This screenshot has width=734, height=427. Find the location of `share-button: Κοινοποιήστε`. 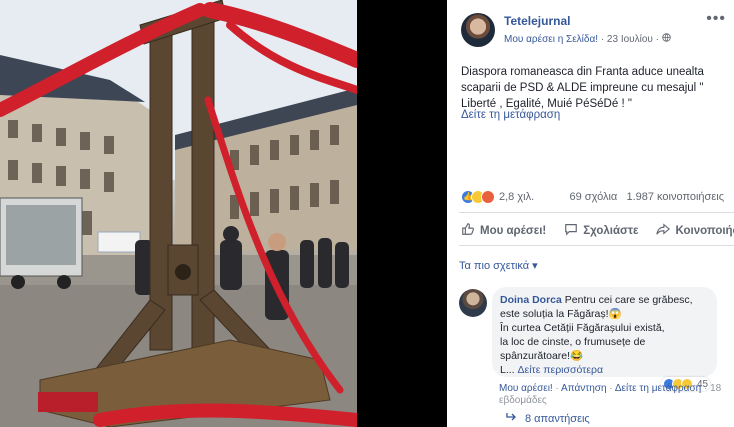

share-button: Κοινοποιήστε is located at coordinates (695, 230).